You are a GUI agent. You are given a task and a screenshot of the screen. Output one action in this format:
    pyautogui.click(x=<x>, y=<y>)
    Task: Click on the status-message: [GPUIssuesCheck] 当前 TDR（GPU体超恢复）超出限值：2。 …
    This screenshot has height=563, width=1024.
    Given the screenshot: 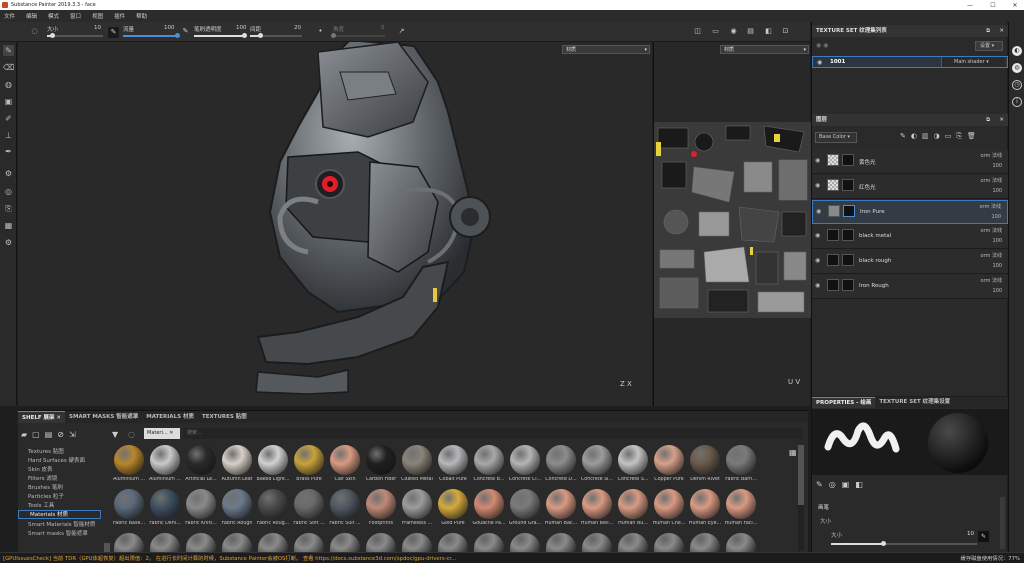 What is the action you would take?
    pyautogui.click(x=229, y=558)
    